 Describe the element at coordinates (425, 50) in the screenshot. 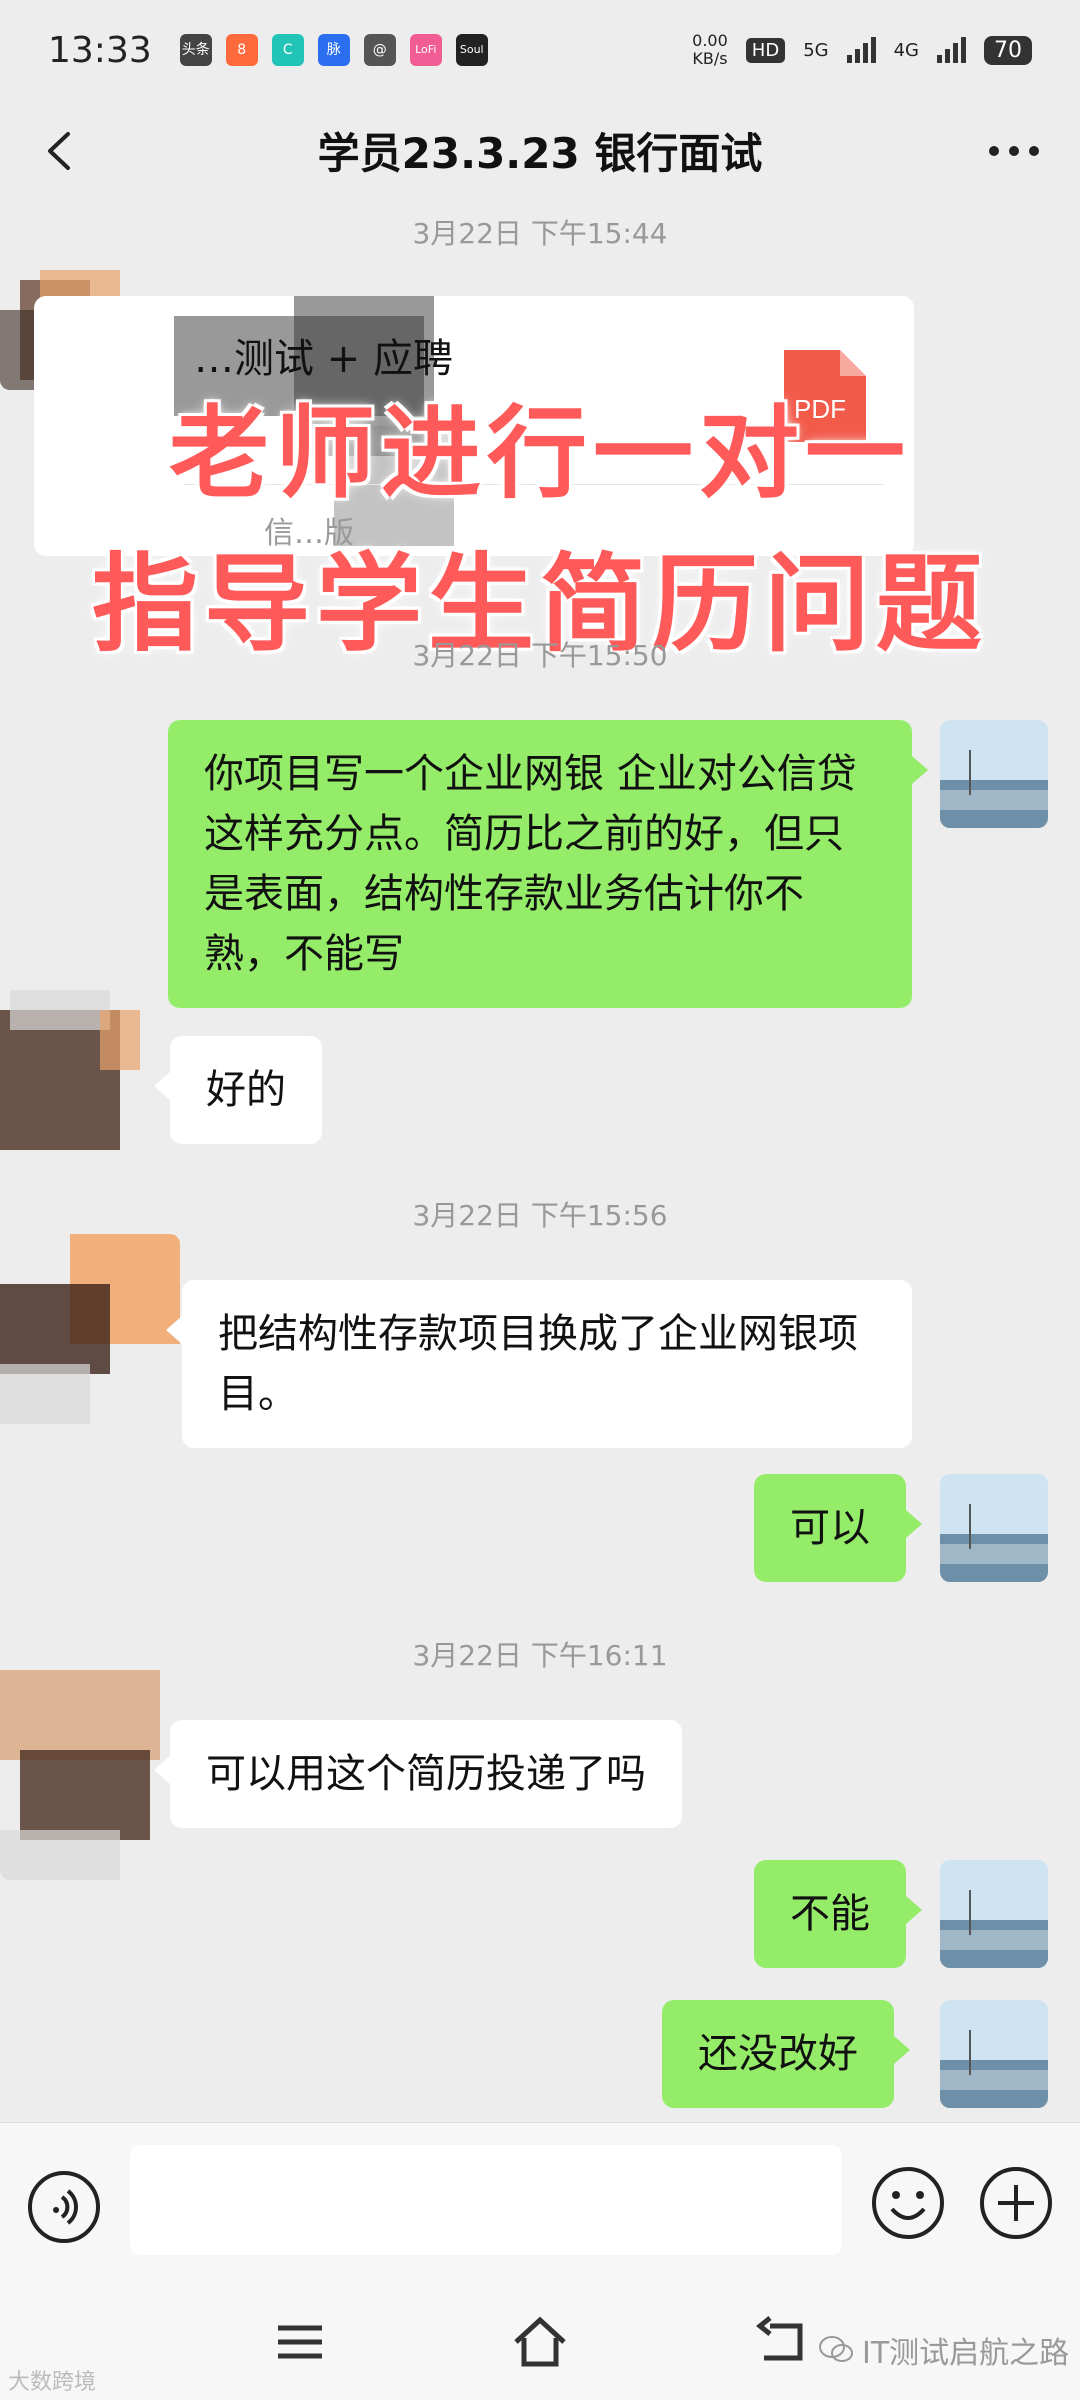

I see `app-icon-pink: LoFi` at that location.